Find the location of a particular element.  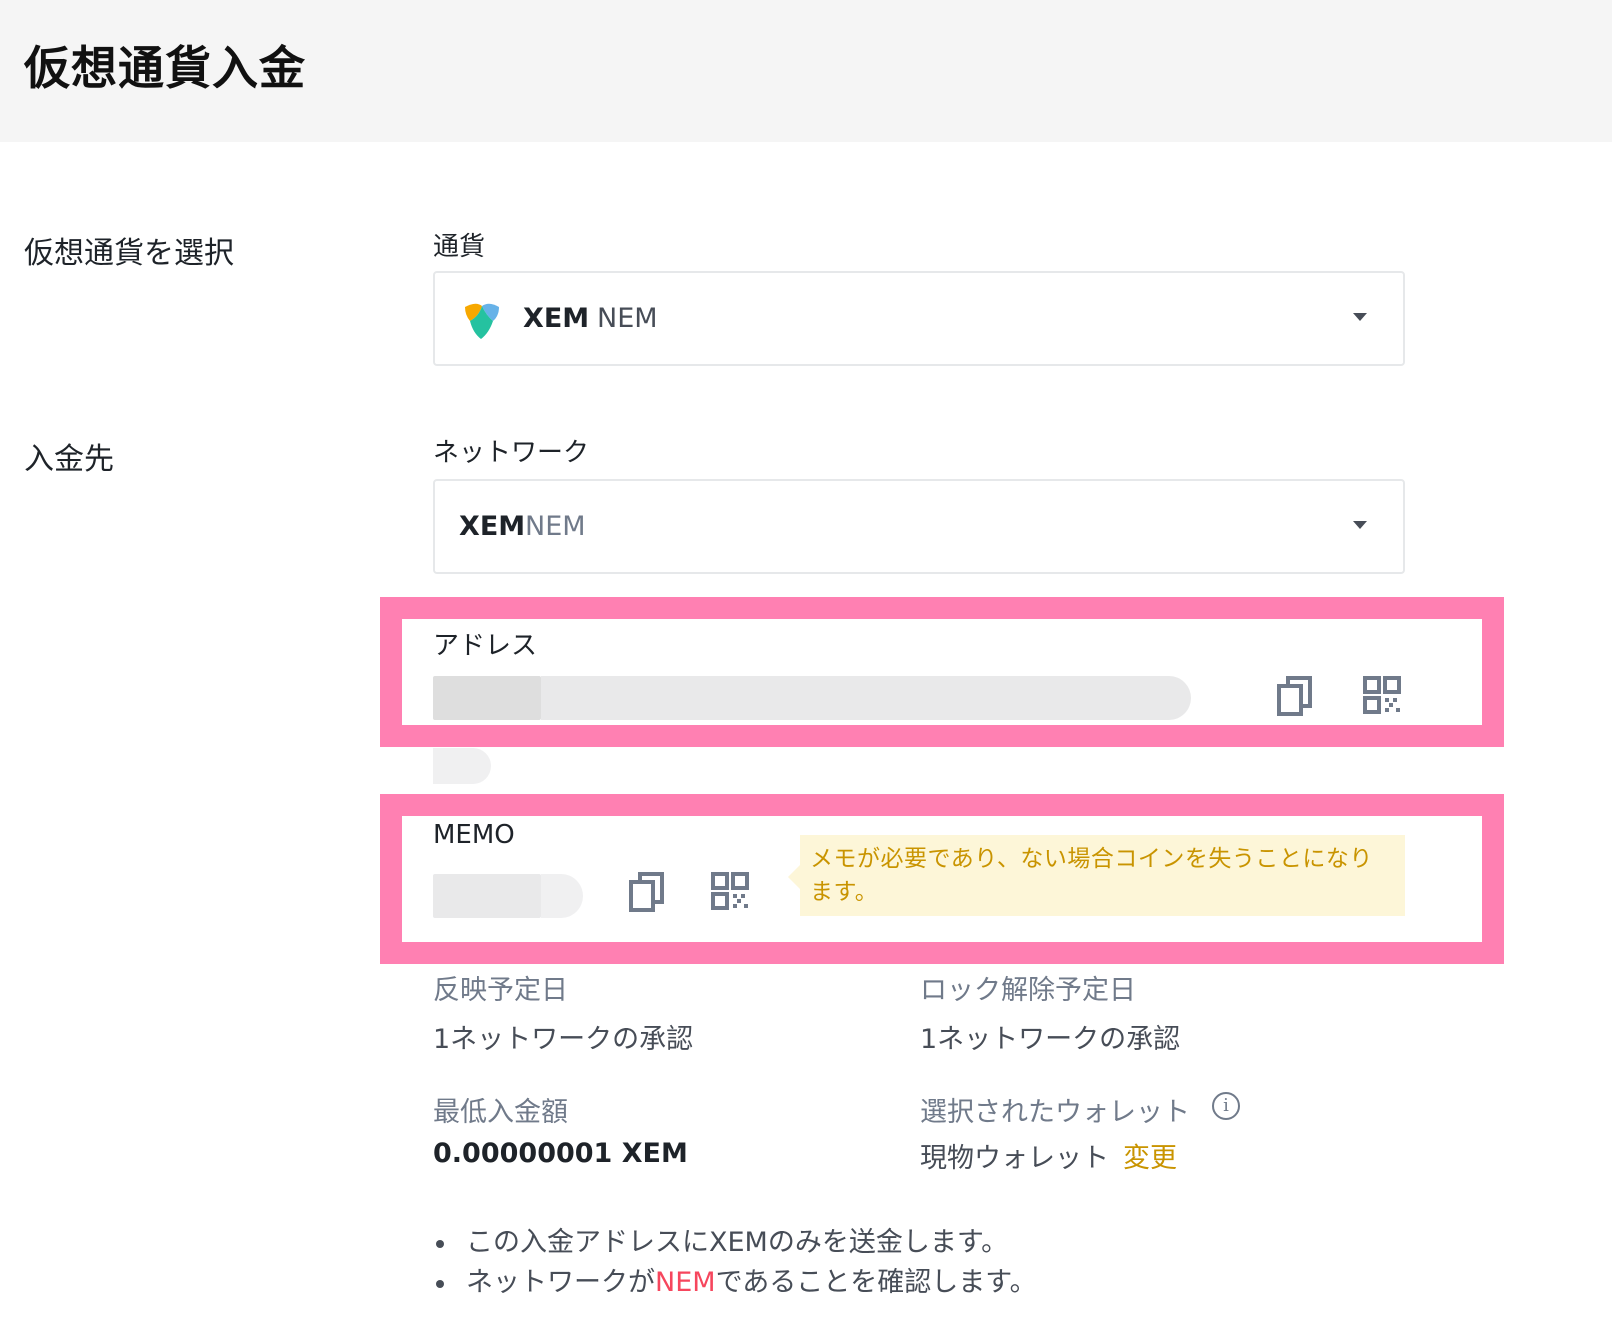

note-text: ネットワークが is located at coordinates (560, 1282).